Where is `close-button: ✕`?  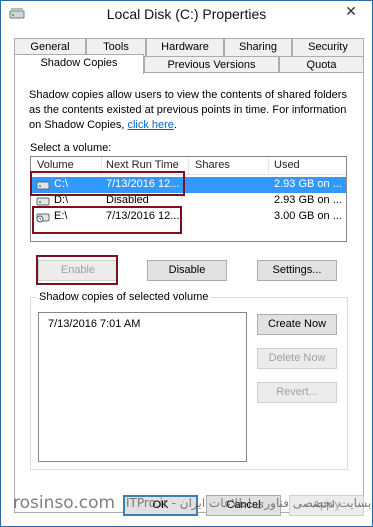
close-button: ✕ is located at coordinates (351, 12).